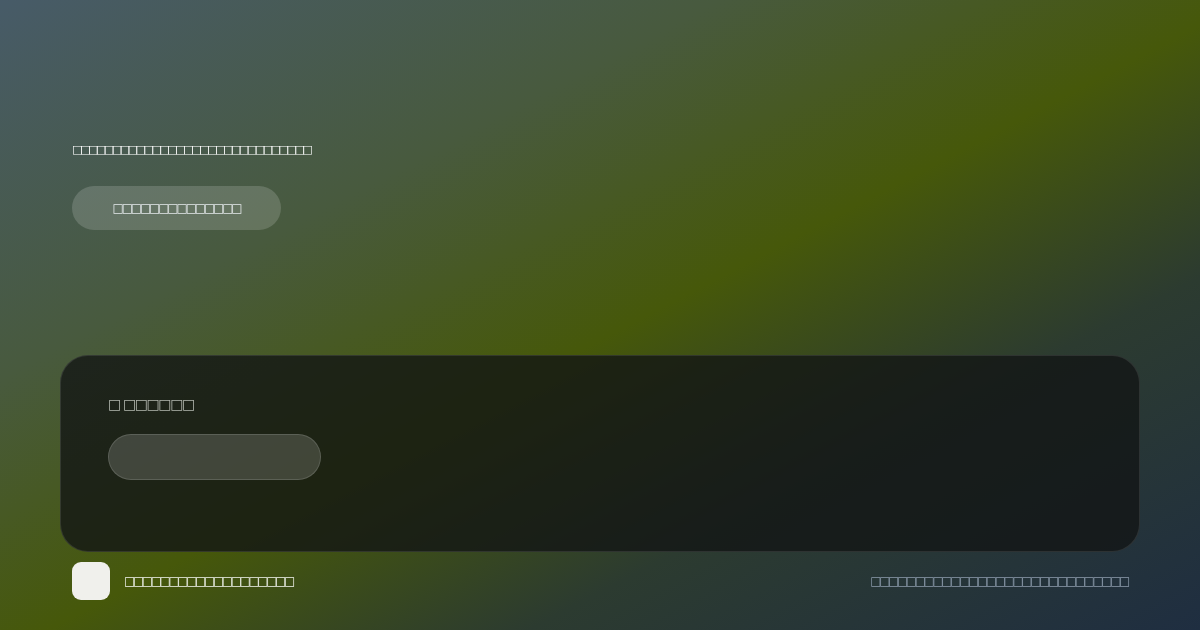 Image resolution: width=1200 pixels, height=630 pixels. Describe the element at coordinates (999, 581) in the screenshot. I see `footer-note: □□□□□□□□□□□□□□□□□□□□□□□□□□□□□` at that location.